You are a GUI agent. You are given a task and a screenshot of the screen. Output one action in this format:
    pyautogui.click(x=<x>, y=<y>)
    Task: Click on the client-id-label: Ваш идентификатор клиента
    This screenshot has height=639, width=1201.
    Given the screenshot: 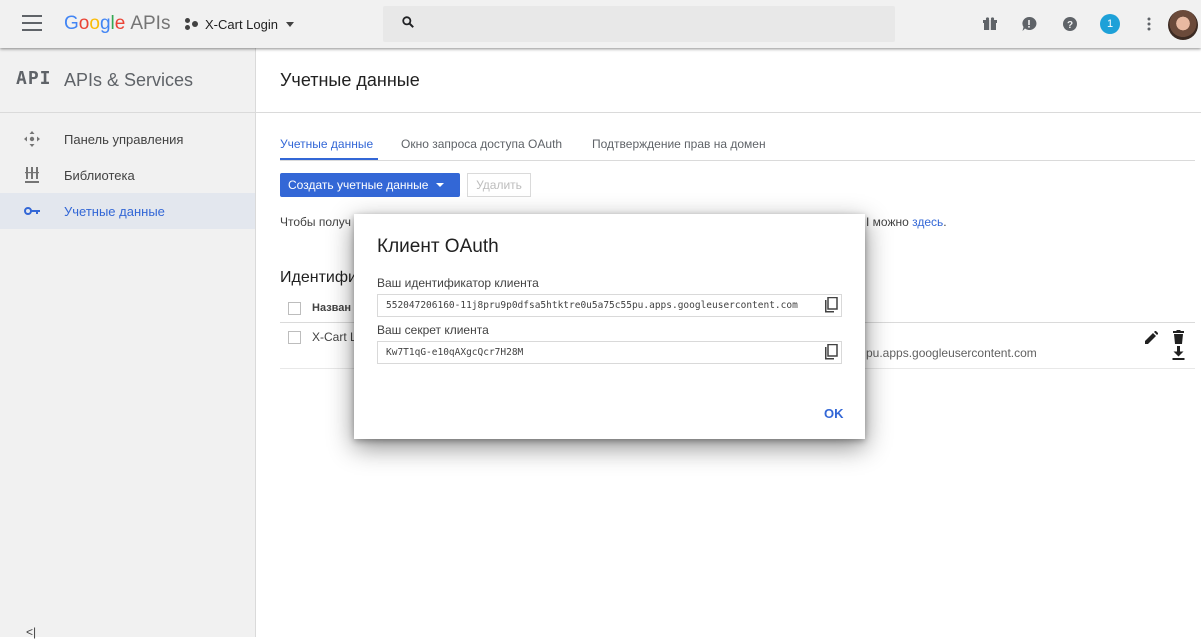 What is the action you would take?
    pyautogui.click(x=458, y=283)
    